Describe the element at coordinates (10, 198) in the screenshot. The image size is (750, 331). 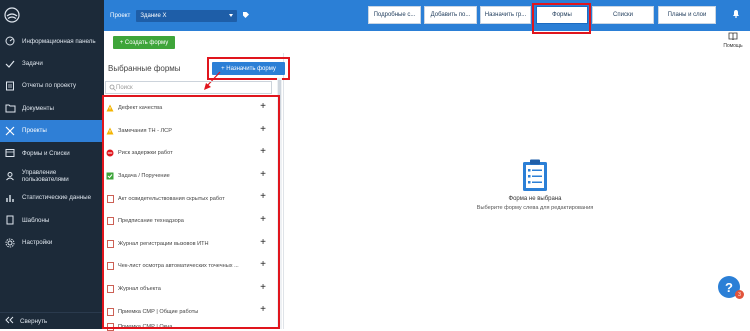
I see `stats-icon` at that location.